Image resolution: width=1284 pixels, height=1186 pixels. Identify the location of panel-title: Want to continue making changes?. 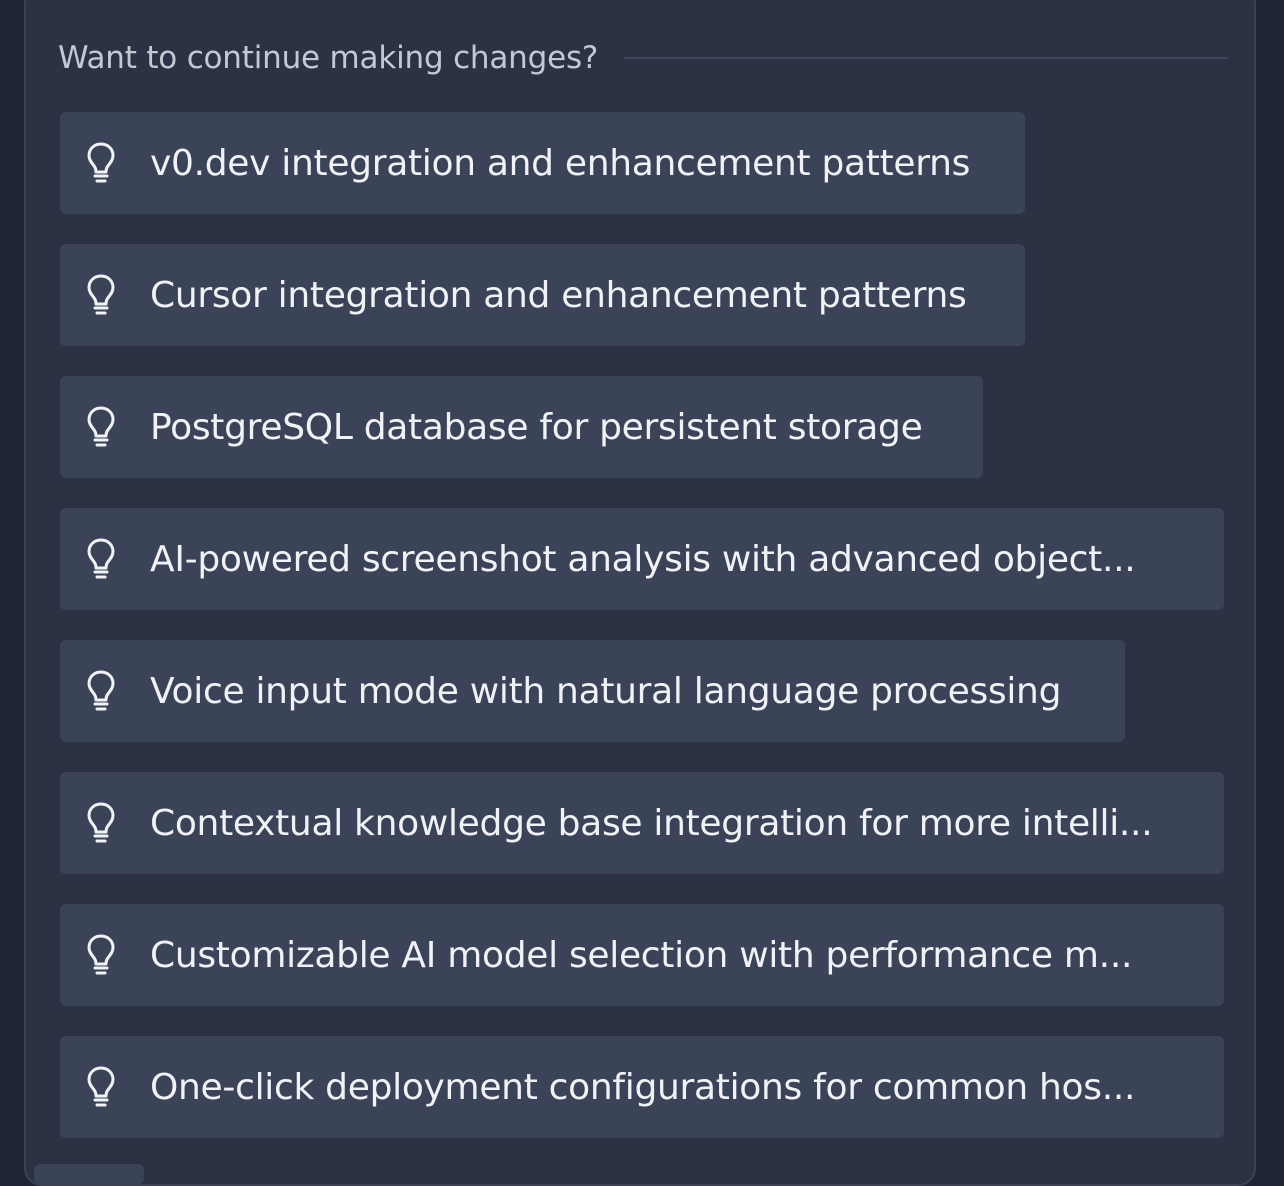
(328, 58).